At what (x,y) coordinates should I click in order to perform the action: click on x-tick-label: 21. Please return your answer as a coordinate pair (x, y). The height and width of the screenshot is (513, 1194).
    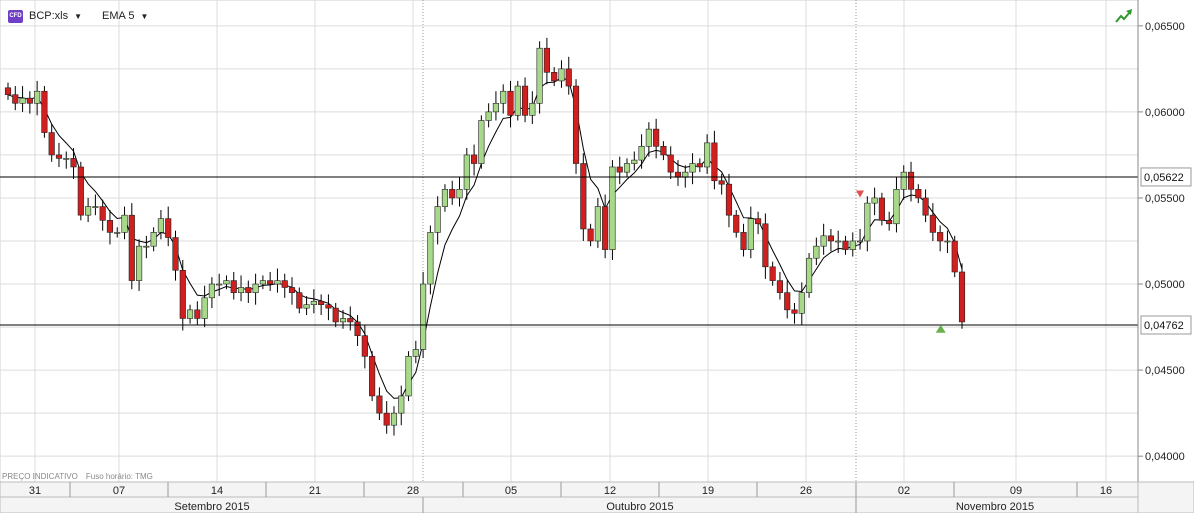
    Looking at the image, I should click on (315, 491).